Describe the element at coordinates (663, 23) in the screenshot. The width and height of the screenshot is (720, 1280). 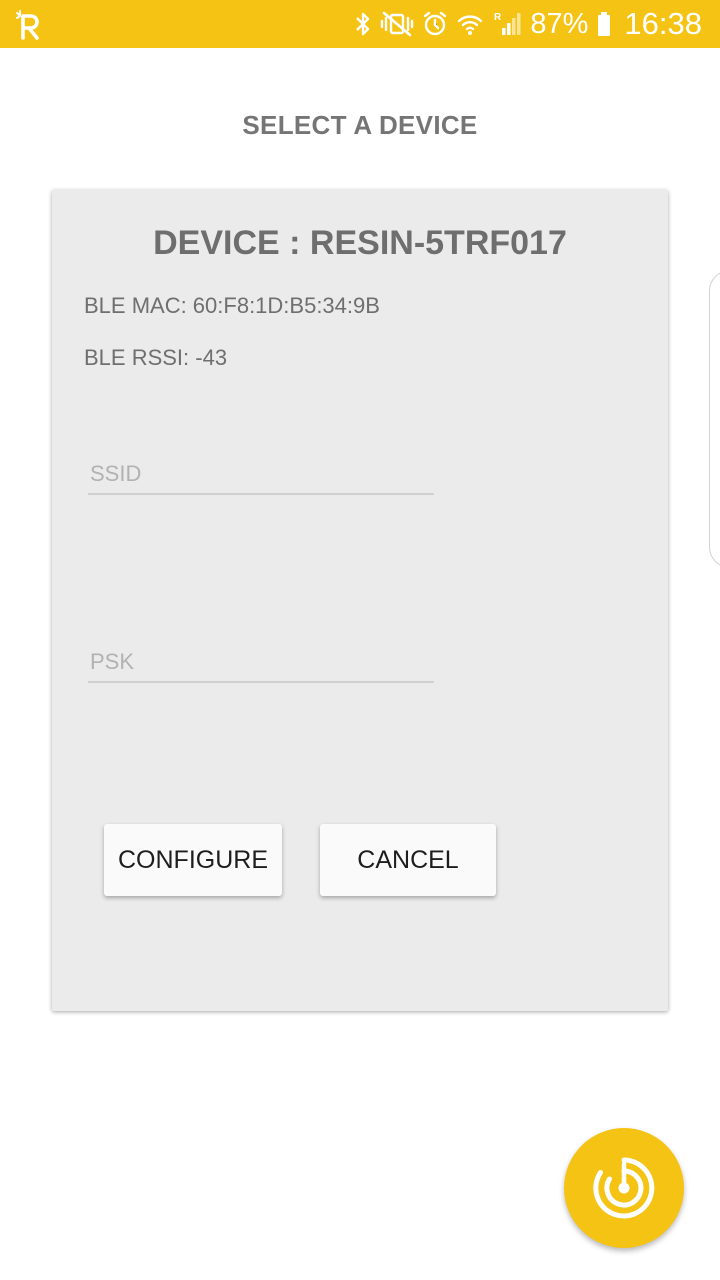
I see `clock: 16:38` at that location.